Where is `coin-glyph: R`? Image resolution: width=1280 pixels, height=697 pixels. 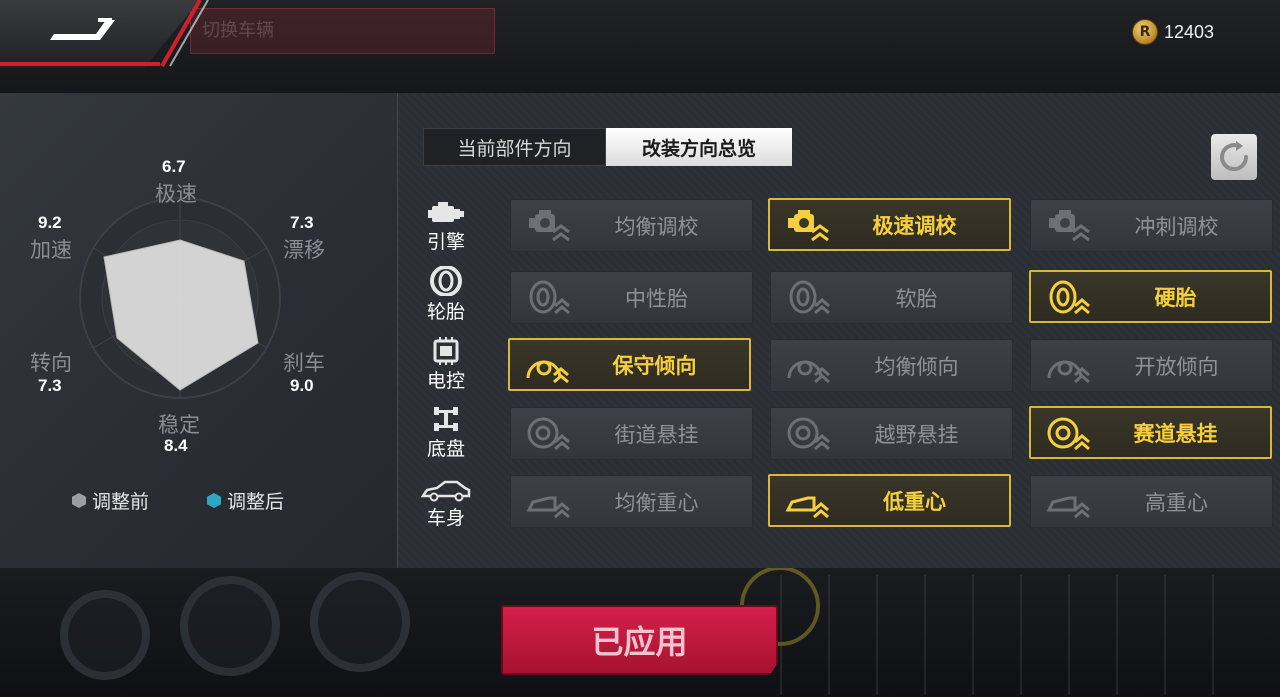
coin-glyph: R is located at coordinates (1145, 32).